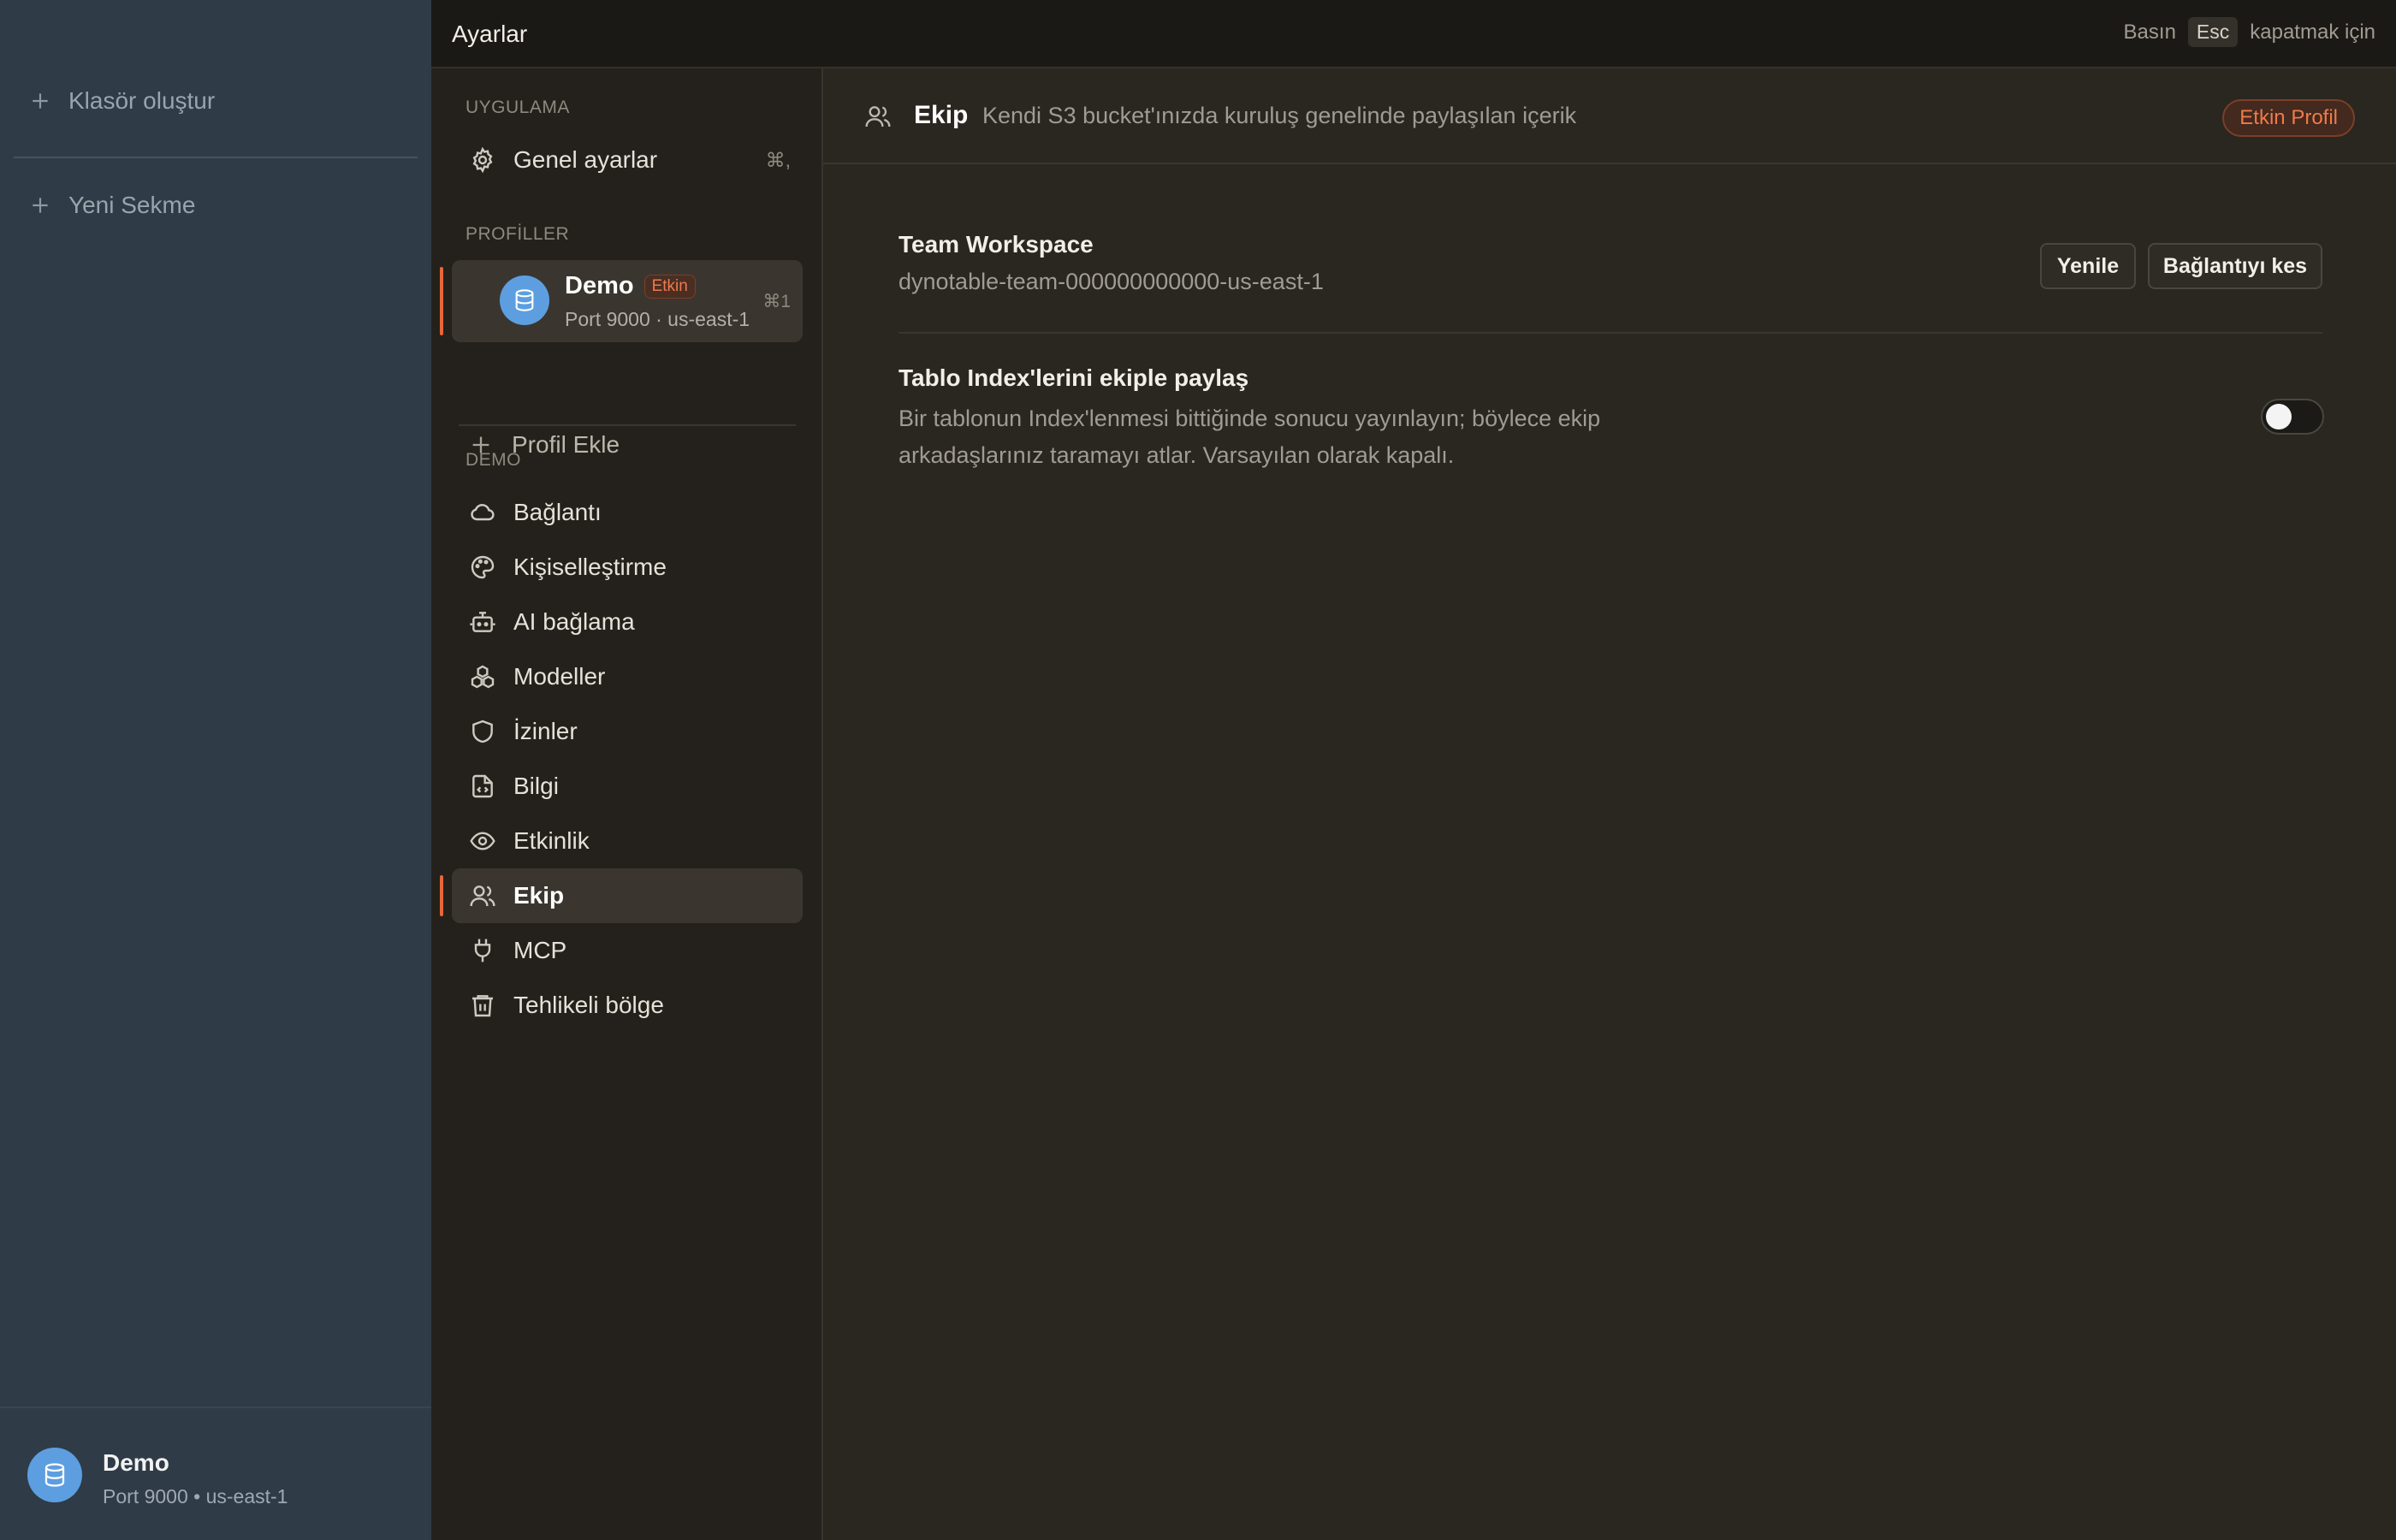 The width and height of the screenshot is (2396, 1540). I want to click on refresh-button: Yenile, so click(2088, 266).